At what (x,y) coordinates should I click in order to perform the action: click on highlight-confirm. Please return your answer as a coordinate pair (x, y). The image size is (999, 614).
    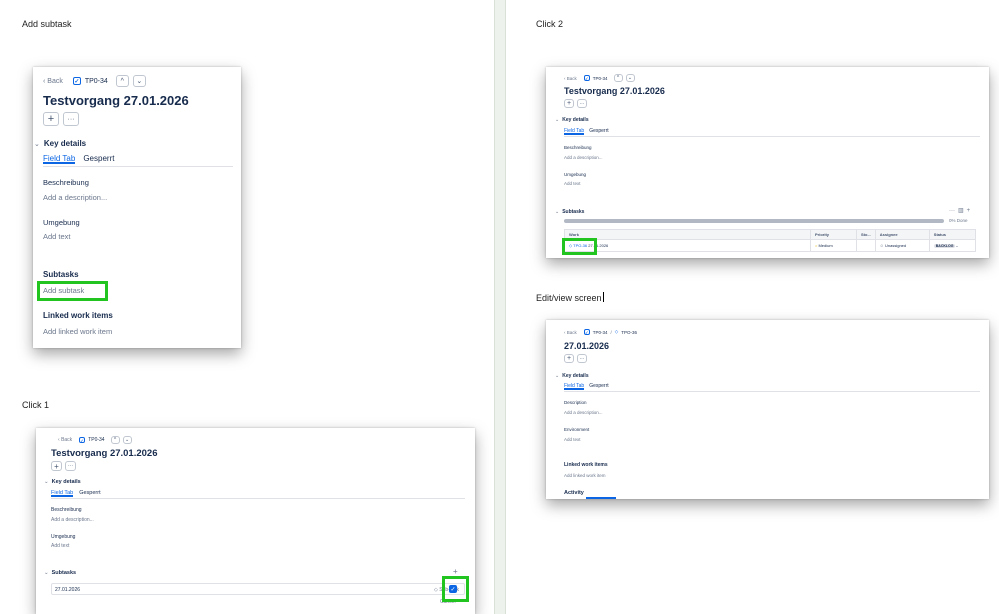
    Looking at the image, I should click on (455, 589).